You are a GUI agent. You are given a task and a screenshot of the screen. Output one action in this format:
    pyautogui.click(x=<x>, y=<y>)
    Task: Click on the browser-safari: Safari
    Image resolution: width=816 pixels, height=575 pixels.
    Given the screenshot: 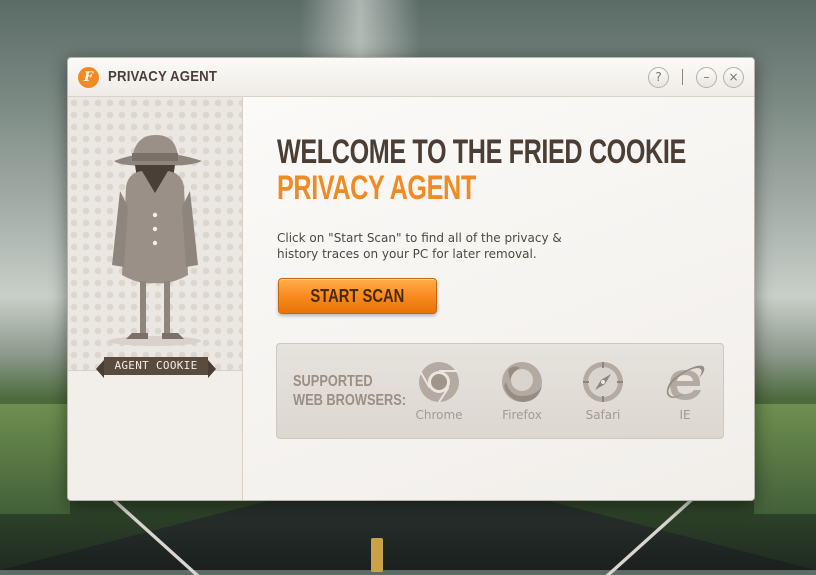 What is the action you would take?
    pyautogui.click(x=603, y=391)
    